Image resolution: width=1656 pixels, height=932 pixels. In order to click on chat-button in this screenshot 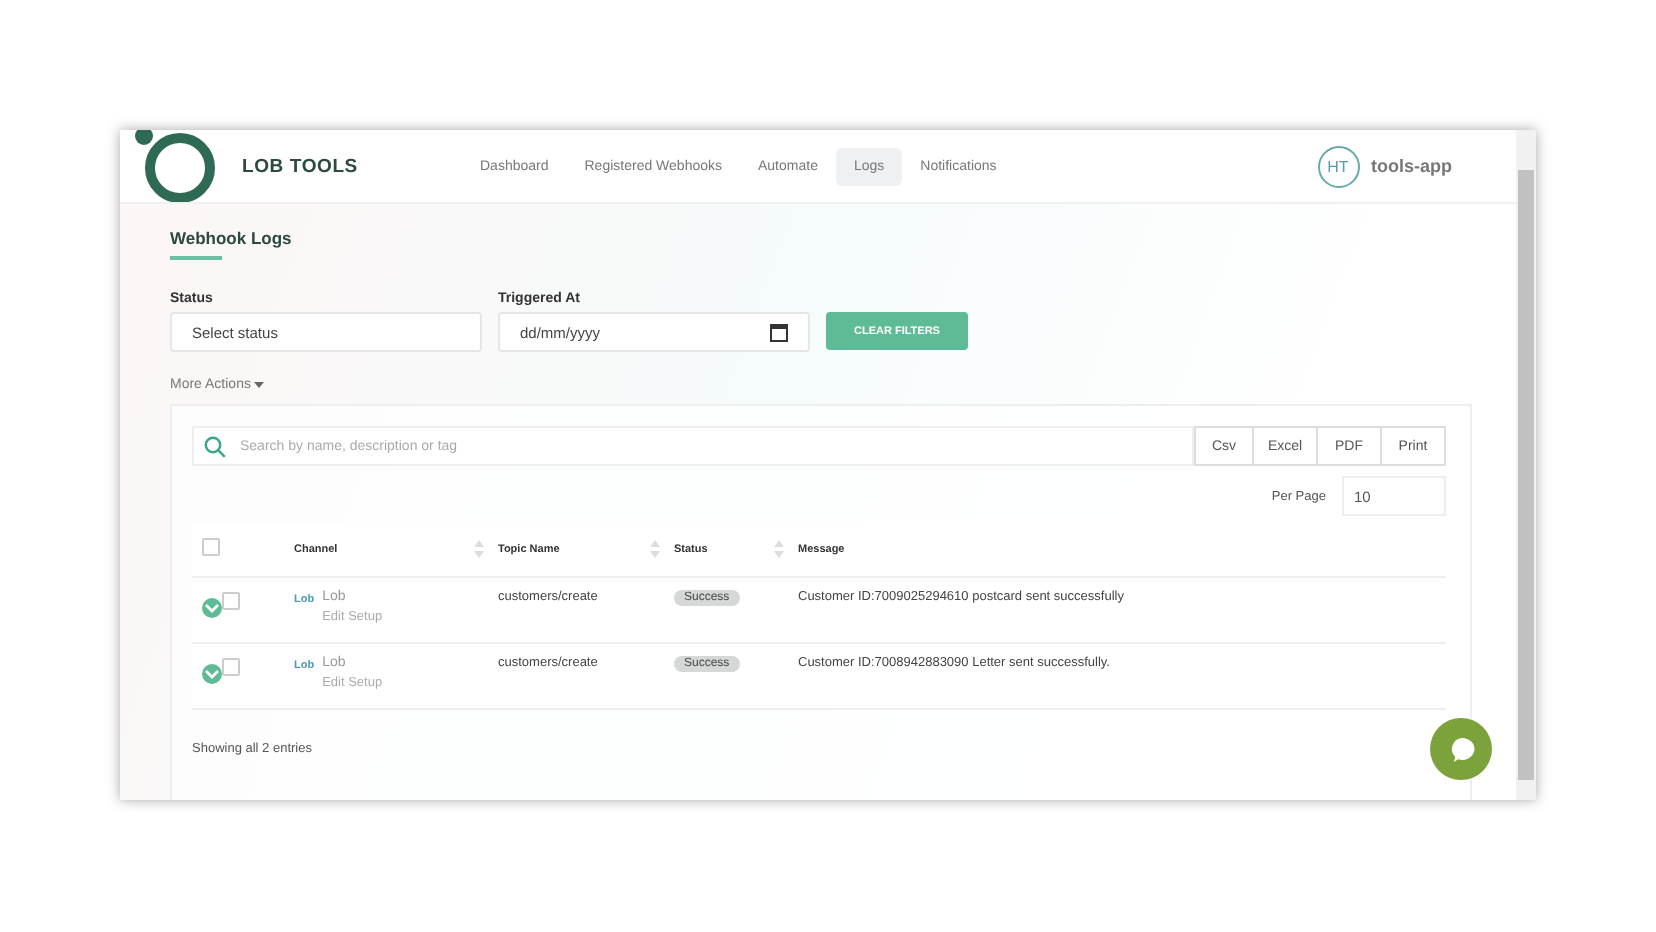, I will do `click(1461, 749)`.